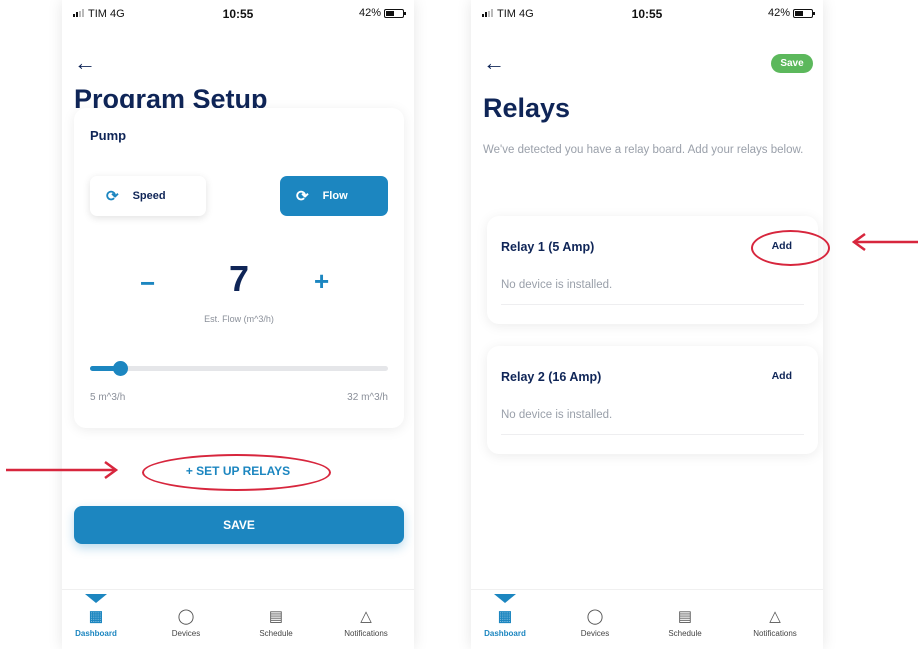  Describe the element at coordinates (239, 278) in the screenshot. I see `flow-value: 7` at that location.